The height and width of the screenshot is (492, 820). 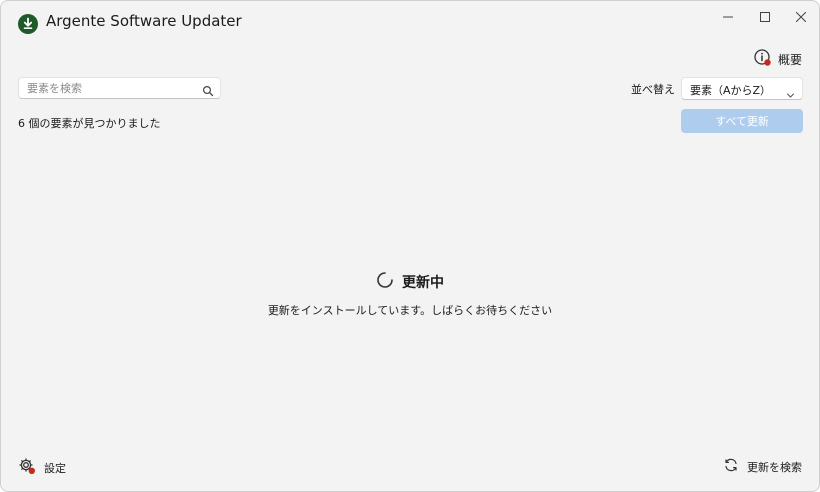 What do you see at coordinates (410, 310) in the screenshot?
I see `status-subtitle: 更新をインストールしています。しばらくお待ちください` at bounding box center [410, 310].